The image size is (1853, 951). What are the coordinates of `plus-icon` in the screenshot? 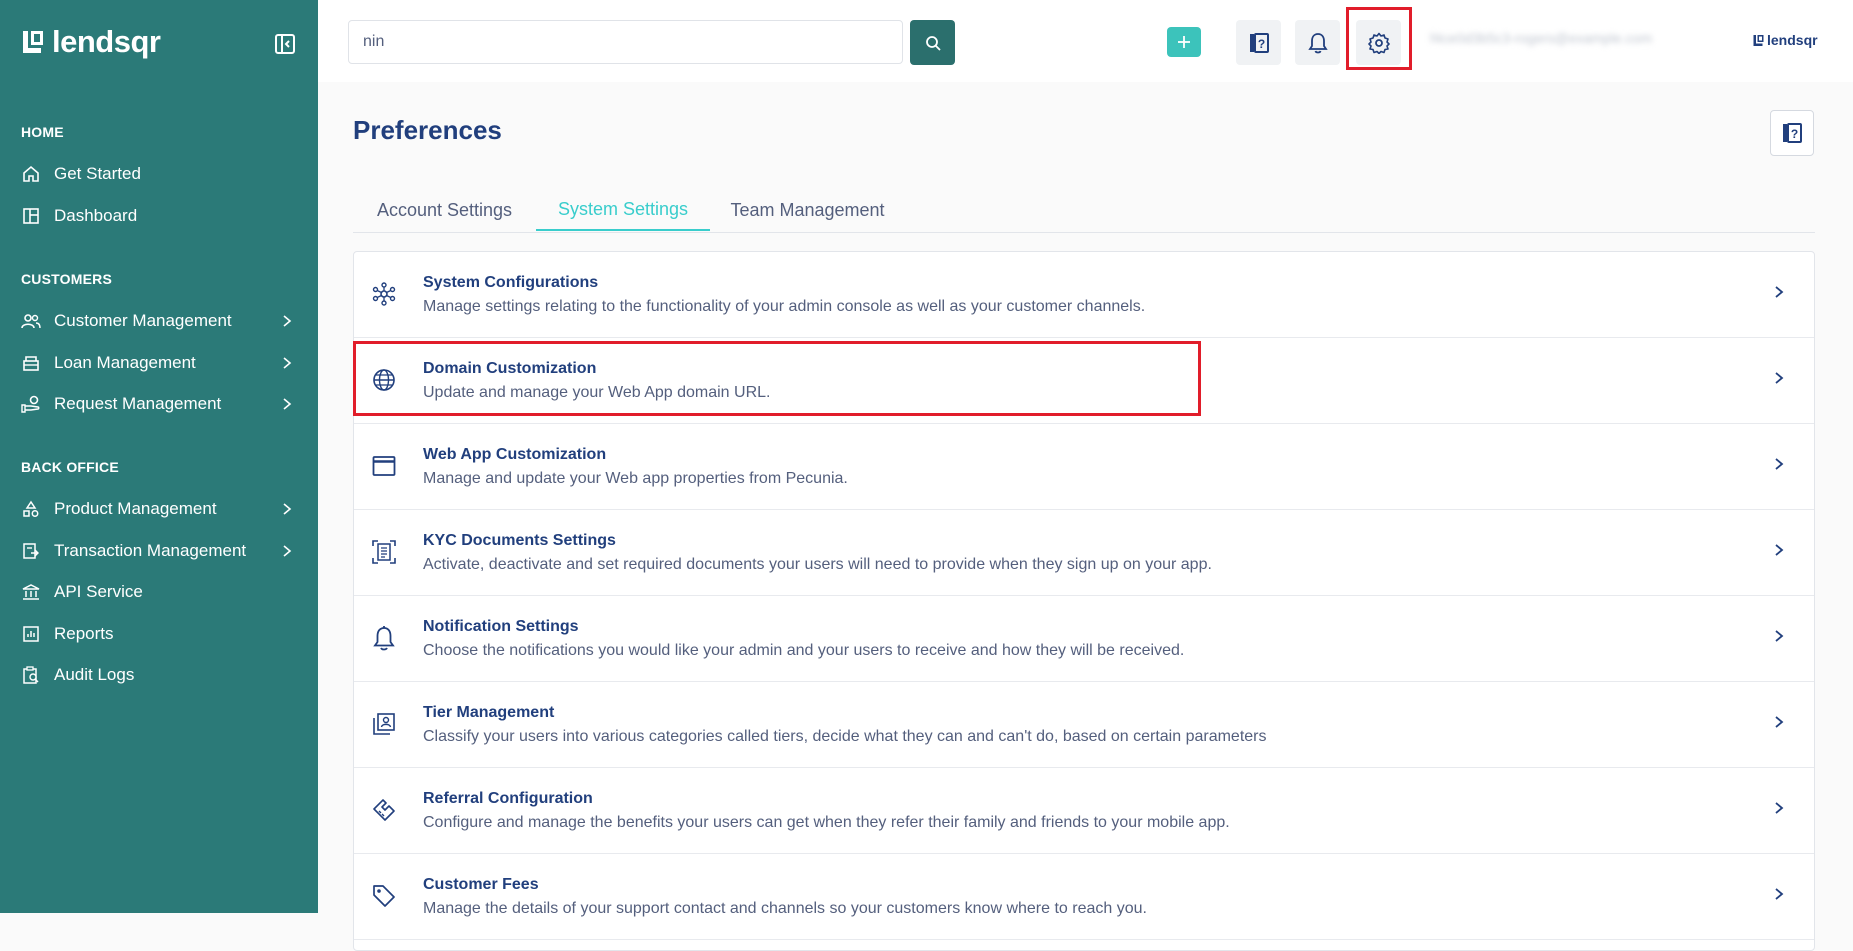 It's located at (1184, 42).